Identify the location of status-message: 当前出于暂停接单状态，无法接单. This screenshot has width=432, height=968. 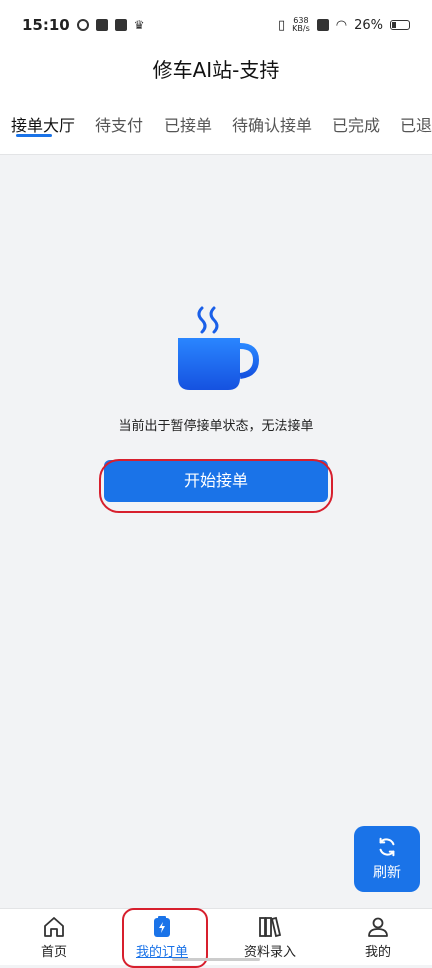
(216, 426).